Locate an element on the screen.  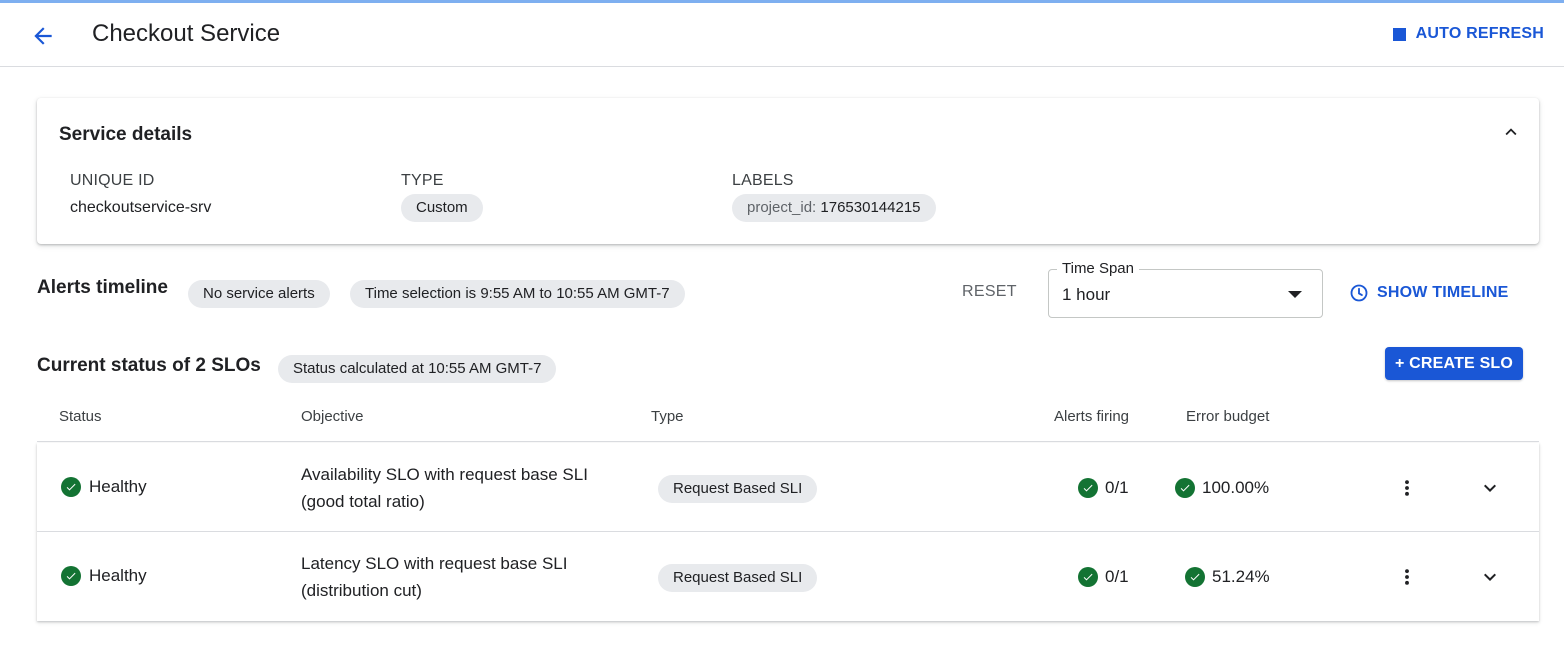
show-timeline-label: SHOW TIMELINE is located at coordinates (1443, 292).